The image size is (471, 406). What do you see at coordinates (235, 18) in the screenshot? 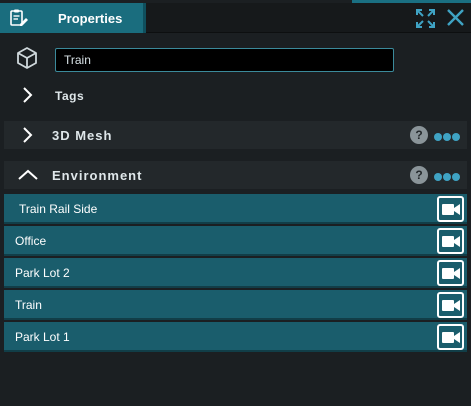
I see `title-bar: Properties` at bounding box center [235, 18].